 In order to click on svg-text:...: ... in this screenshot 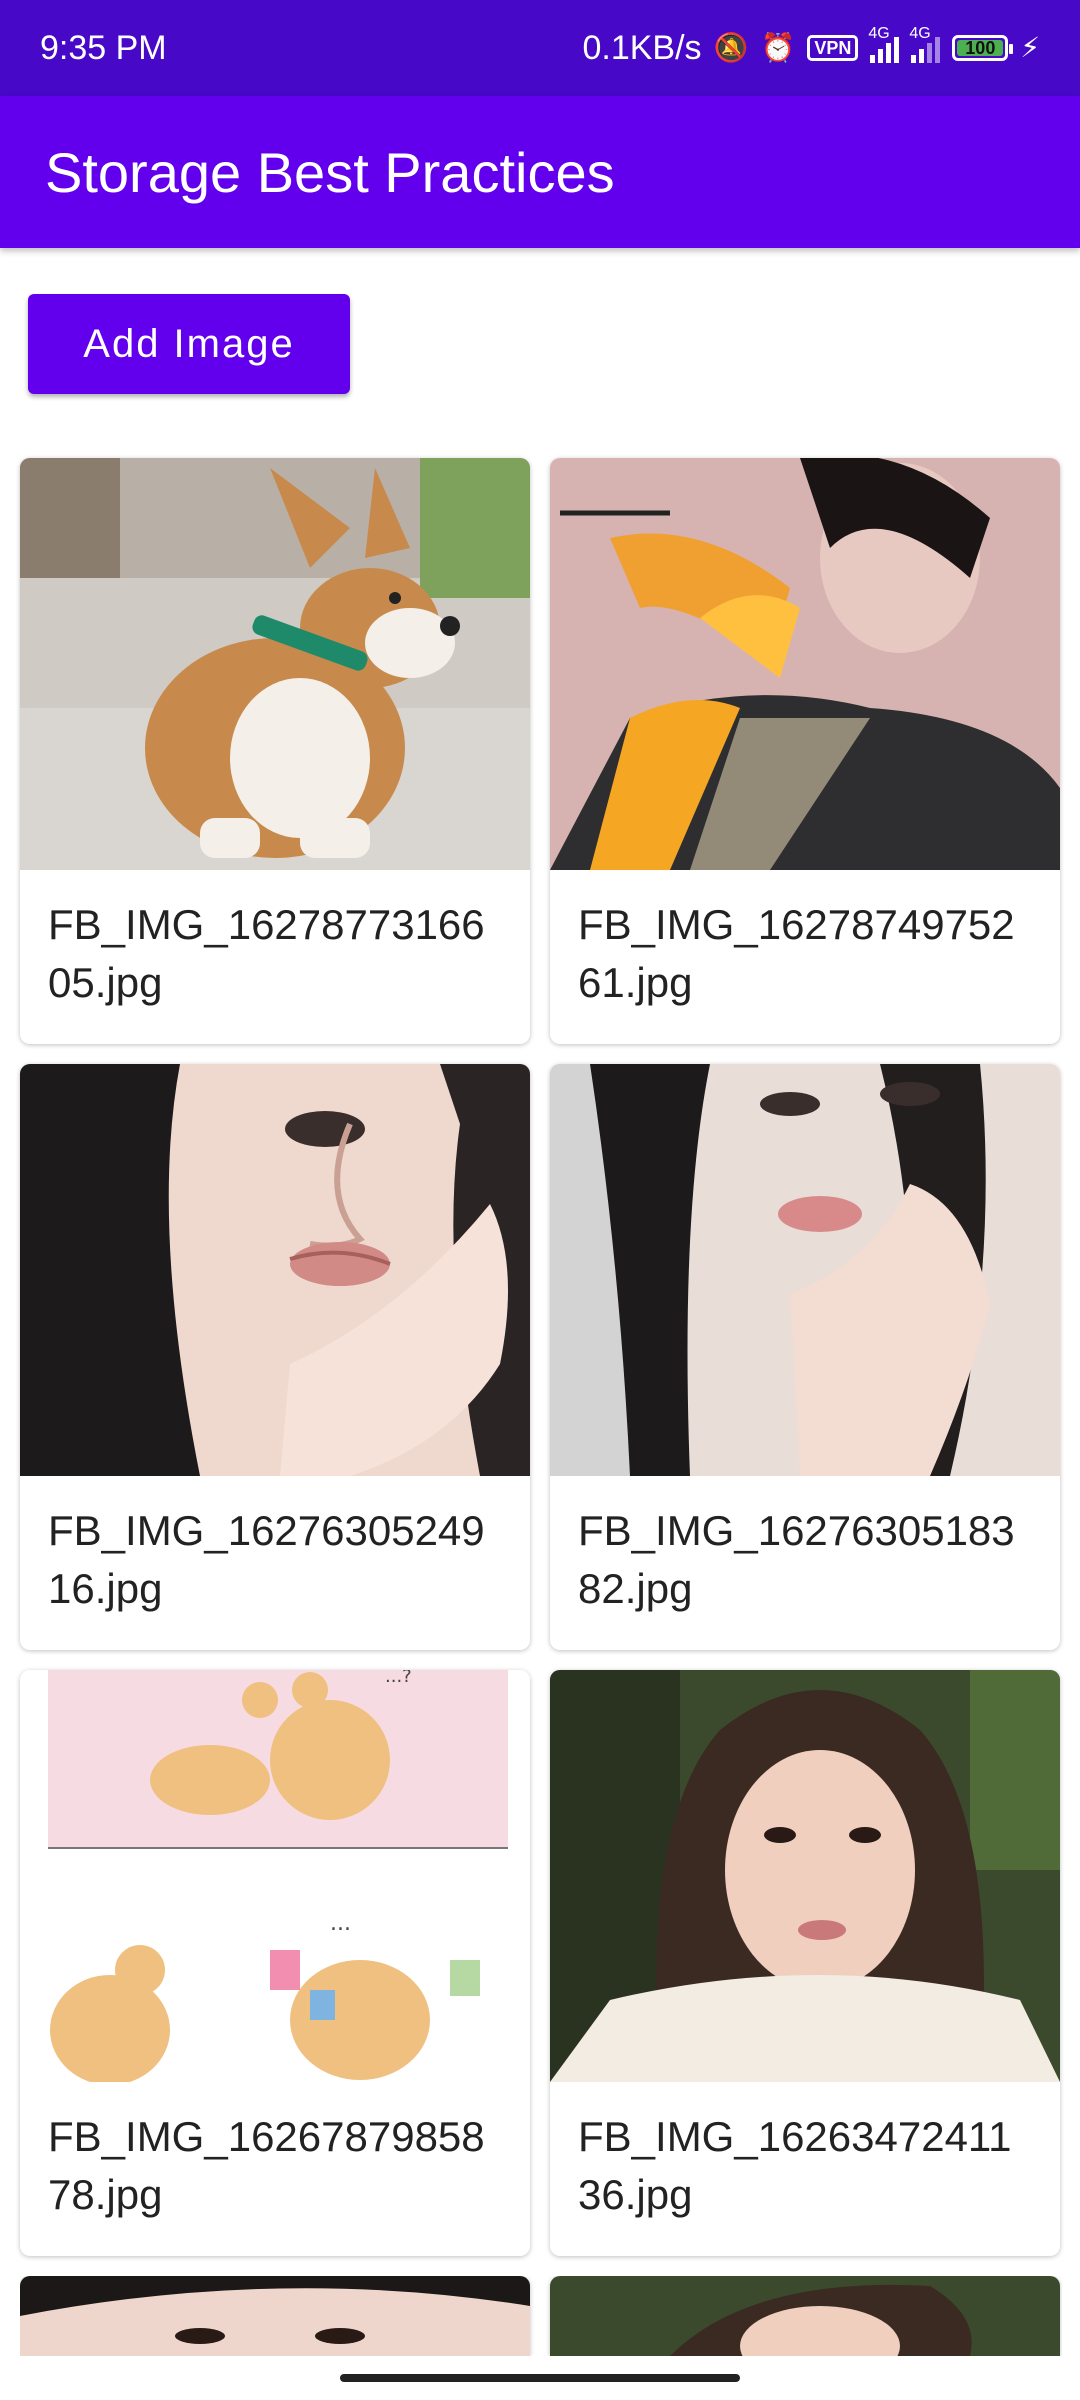, I will do `click(340, 1923)`.